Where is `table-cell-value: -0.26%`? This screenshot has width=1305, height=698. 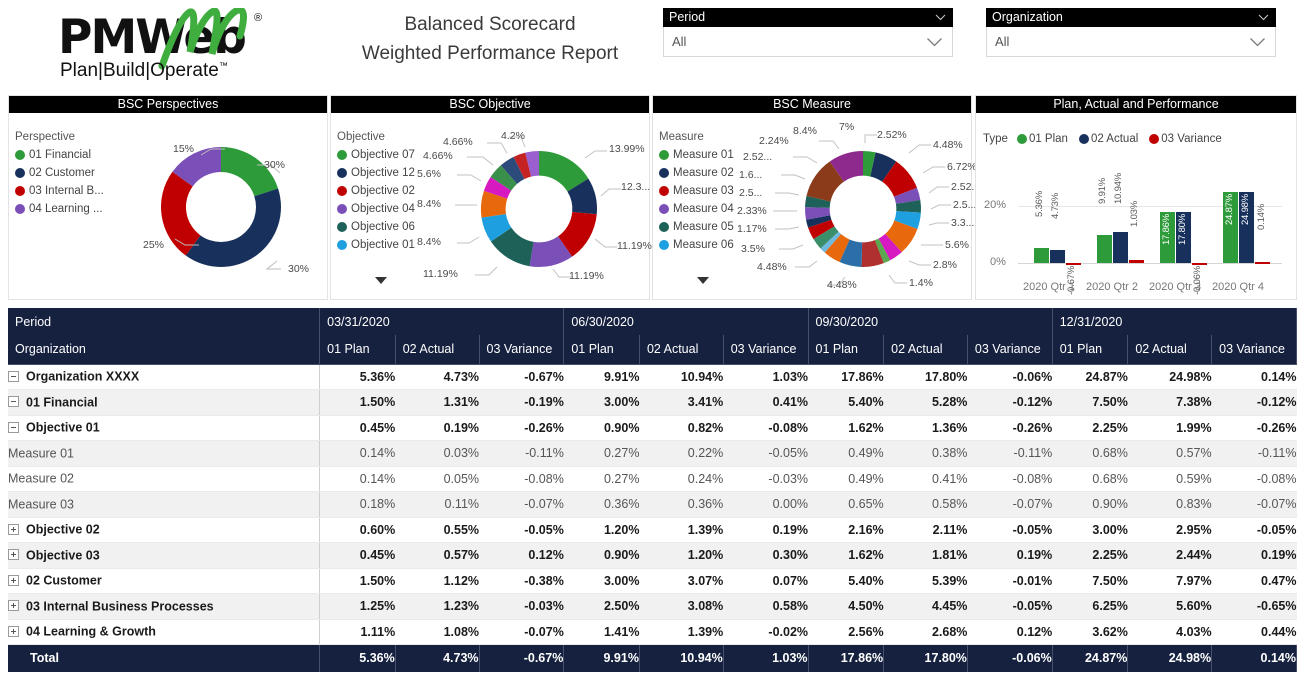 table-cell-value: -0.26% is located at coordinates (1010, 428).